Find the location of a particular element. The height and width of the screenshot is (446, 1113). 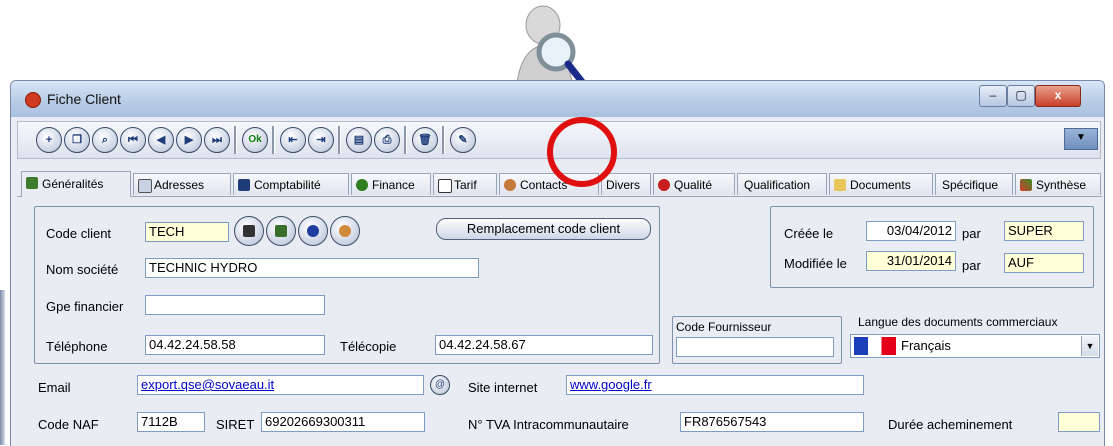

tab-label: Comptabilité is located at coordinates (287, 185).